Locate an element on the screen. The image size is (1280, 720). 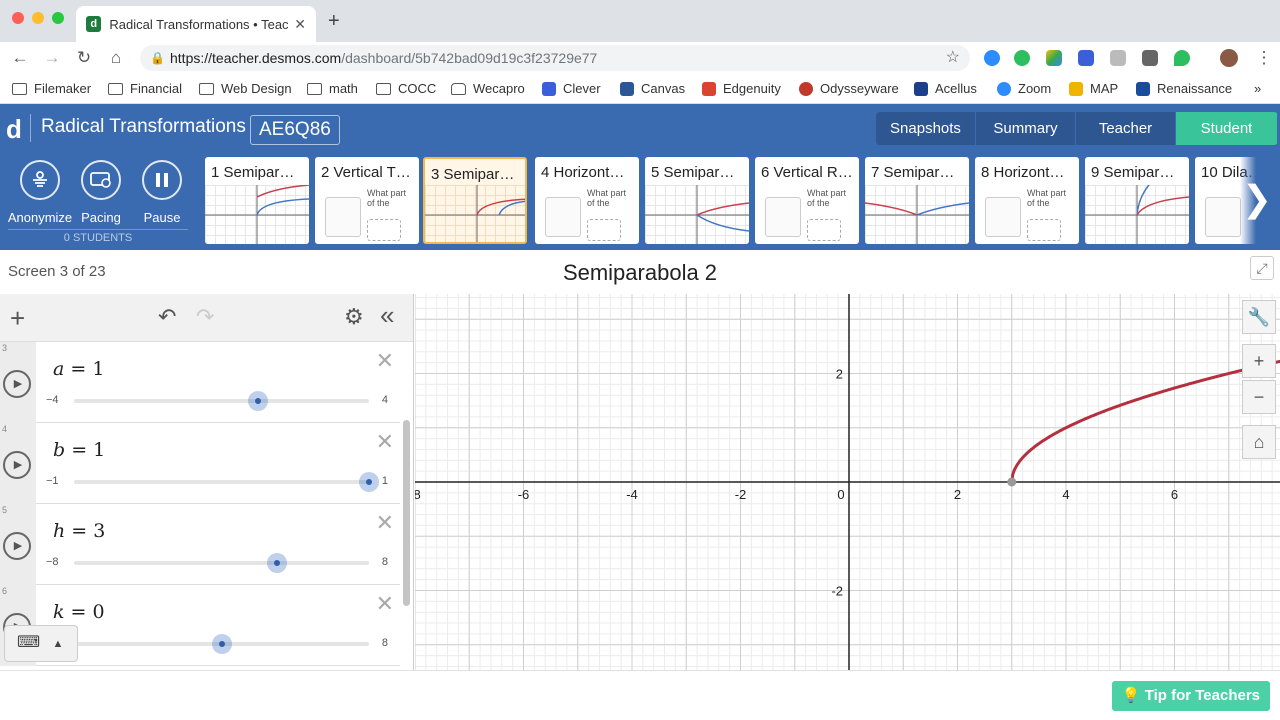
bookmark-renaissance: Renaissance is located at coordinates (1184, 88).